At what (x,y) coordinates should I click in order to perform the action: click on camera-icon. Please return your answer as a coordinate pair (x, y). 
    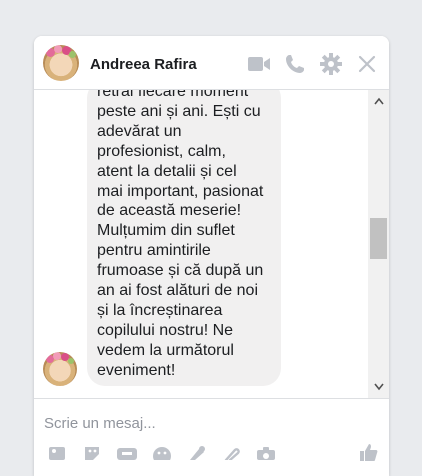
    Looking at the image, I should click on (266, 453).